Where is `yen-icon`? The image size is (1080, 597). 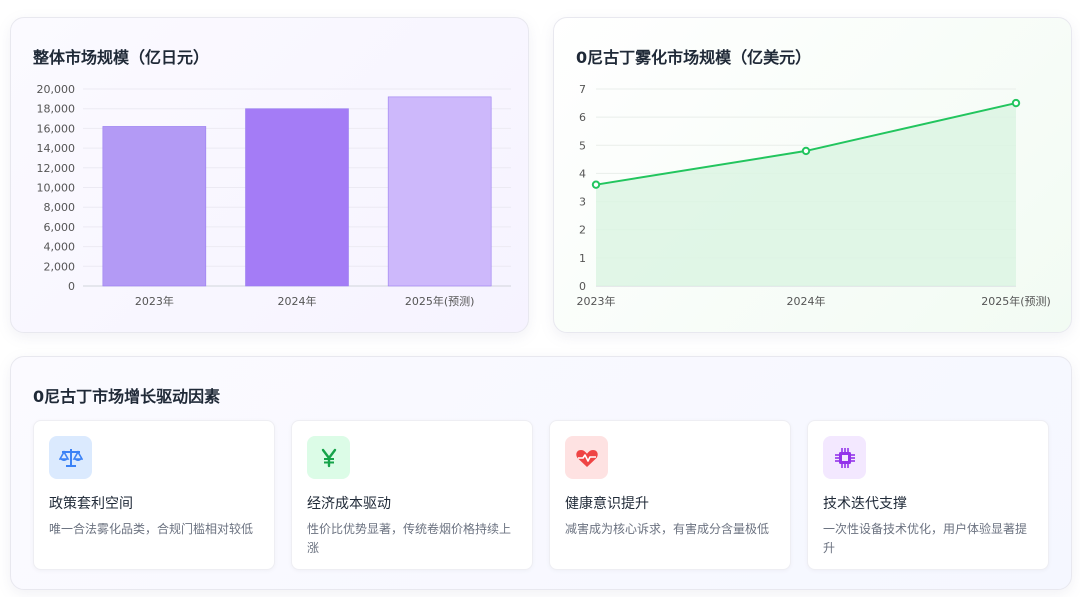
yen-icon is located at coordinates (328, 457).